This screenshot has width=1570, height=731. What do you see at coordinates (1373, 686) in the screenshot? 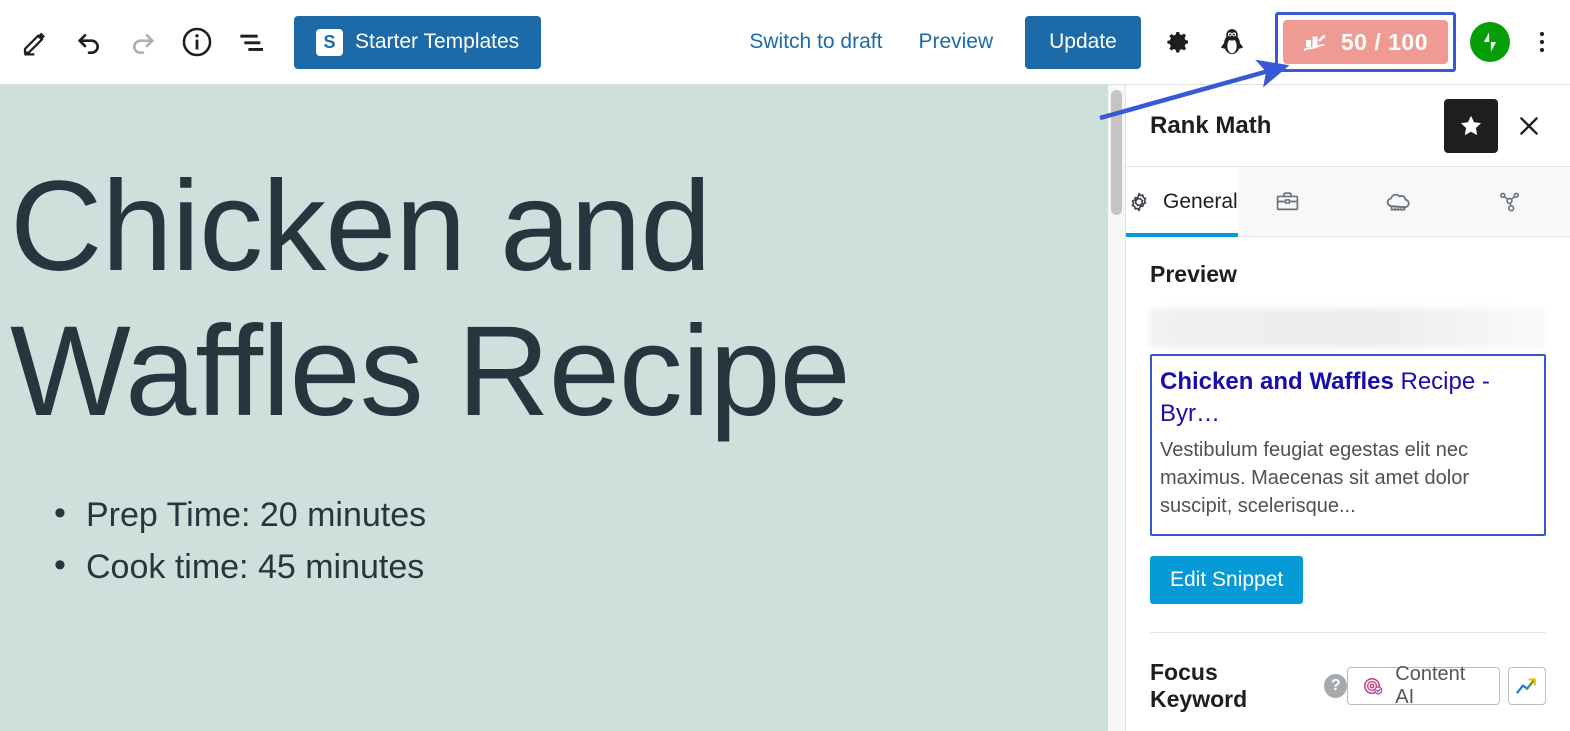
I see `content-ai-target-icon` at bounding box center [1373, 686].